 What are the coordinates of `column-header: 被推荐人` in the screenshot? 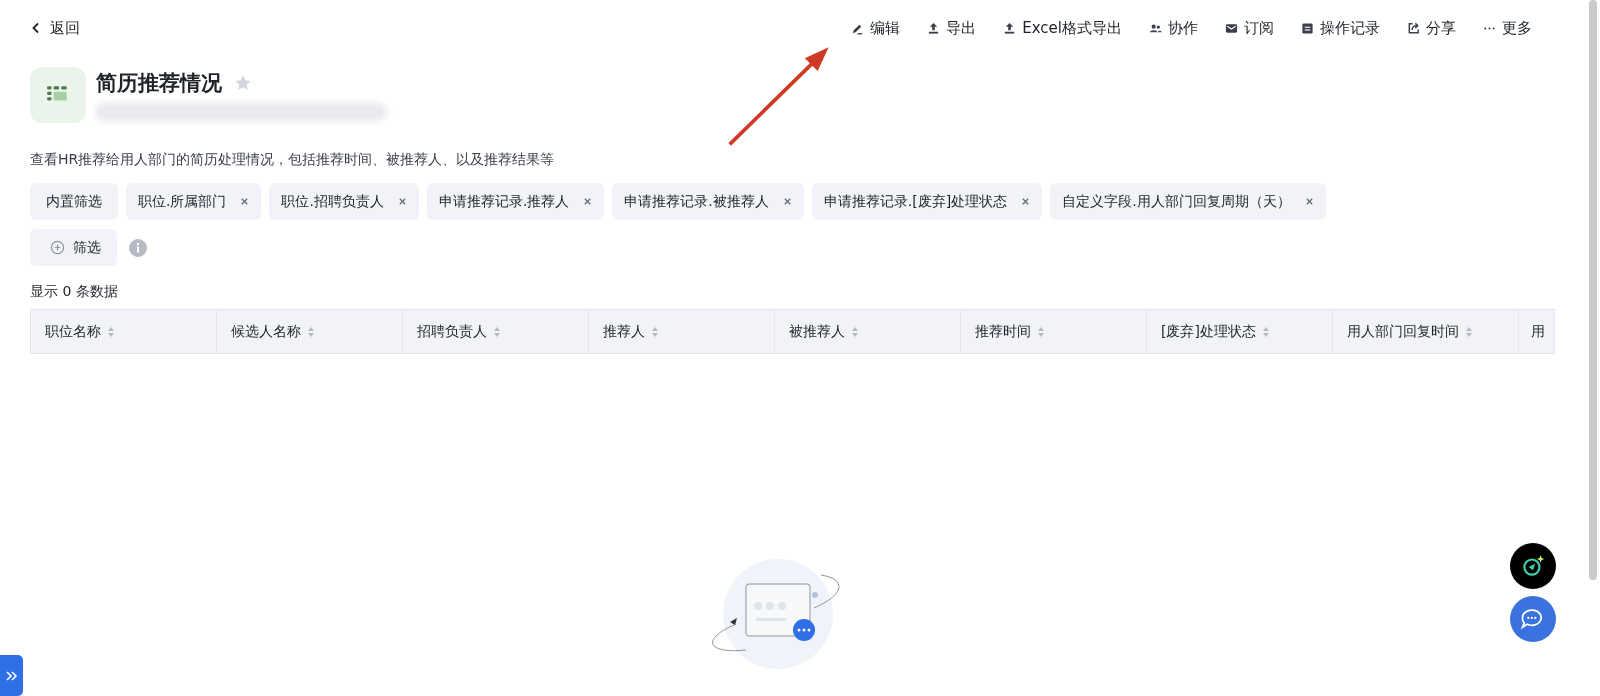 It's located at (868, 331).